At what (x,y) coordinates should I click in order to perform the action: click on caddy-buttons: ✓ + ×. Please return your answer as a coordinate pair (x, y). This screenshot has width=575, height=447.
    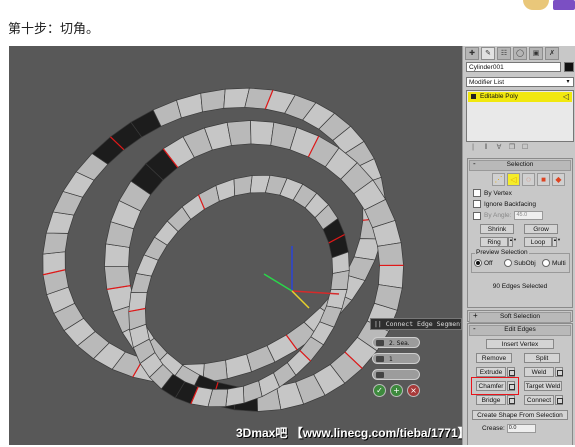
    Looking at the image, I should click on (396, 390).